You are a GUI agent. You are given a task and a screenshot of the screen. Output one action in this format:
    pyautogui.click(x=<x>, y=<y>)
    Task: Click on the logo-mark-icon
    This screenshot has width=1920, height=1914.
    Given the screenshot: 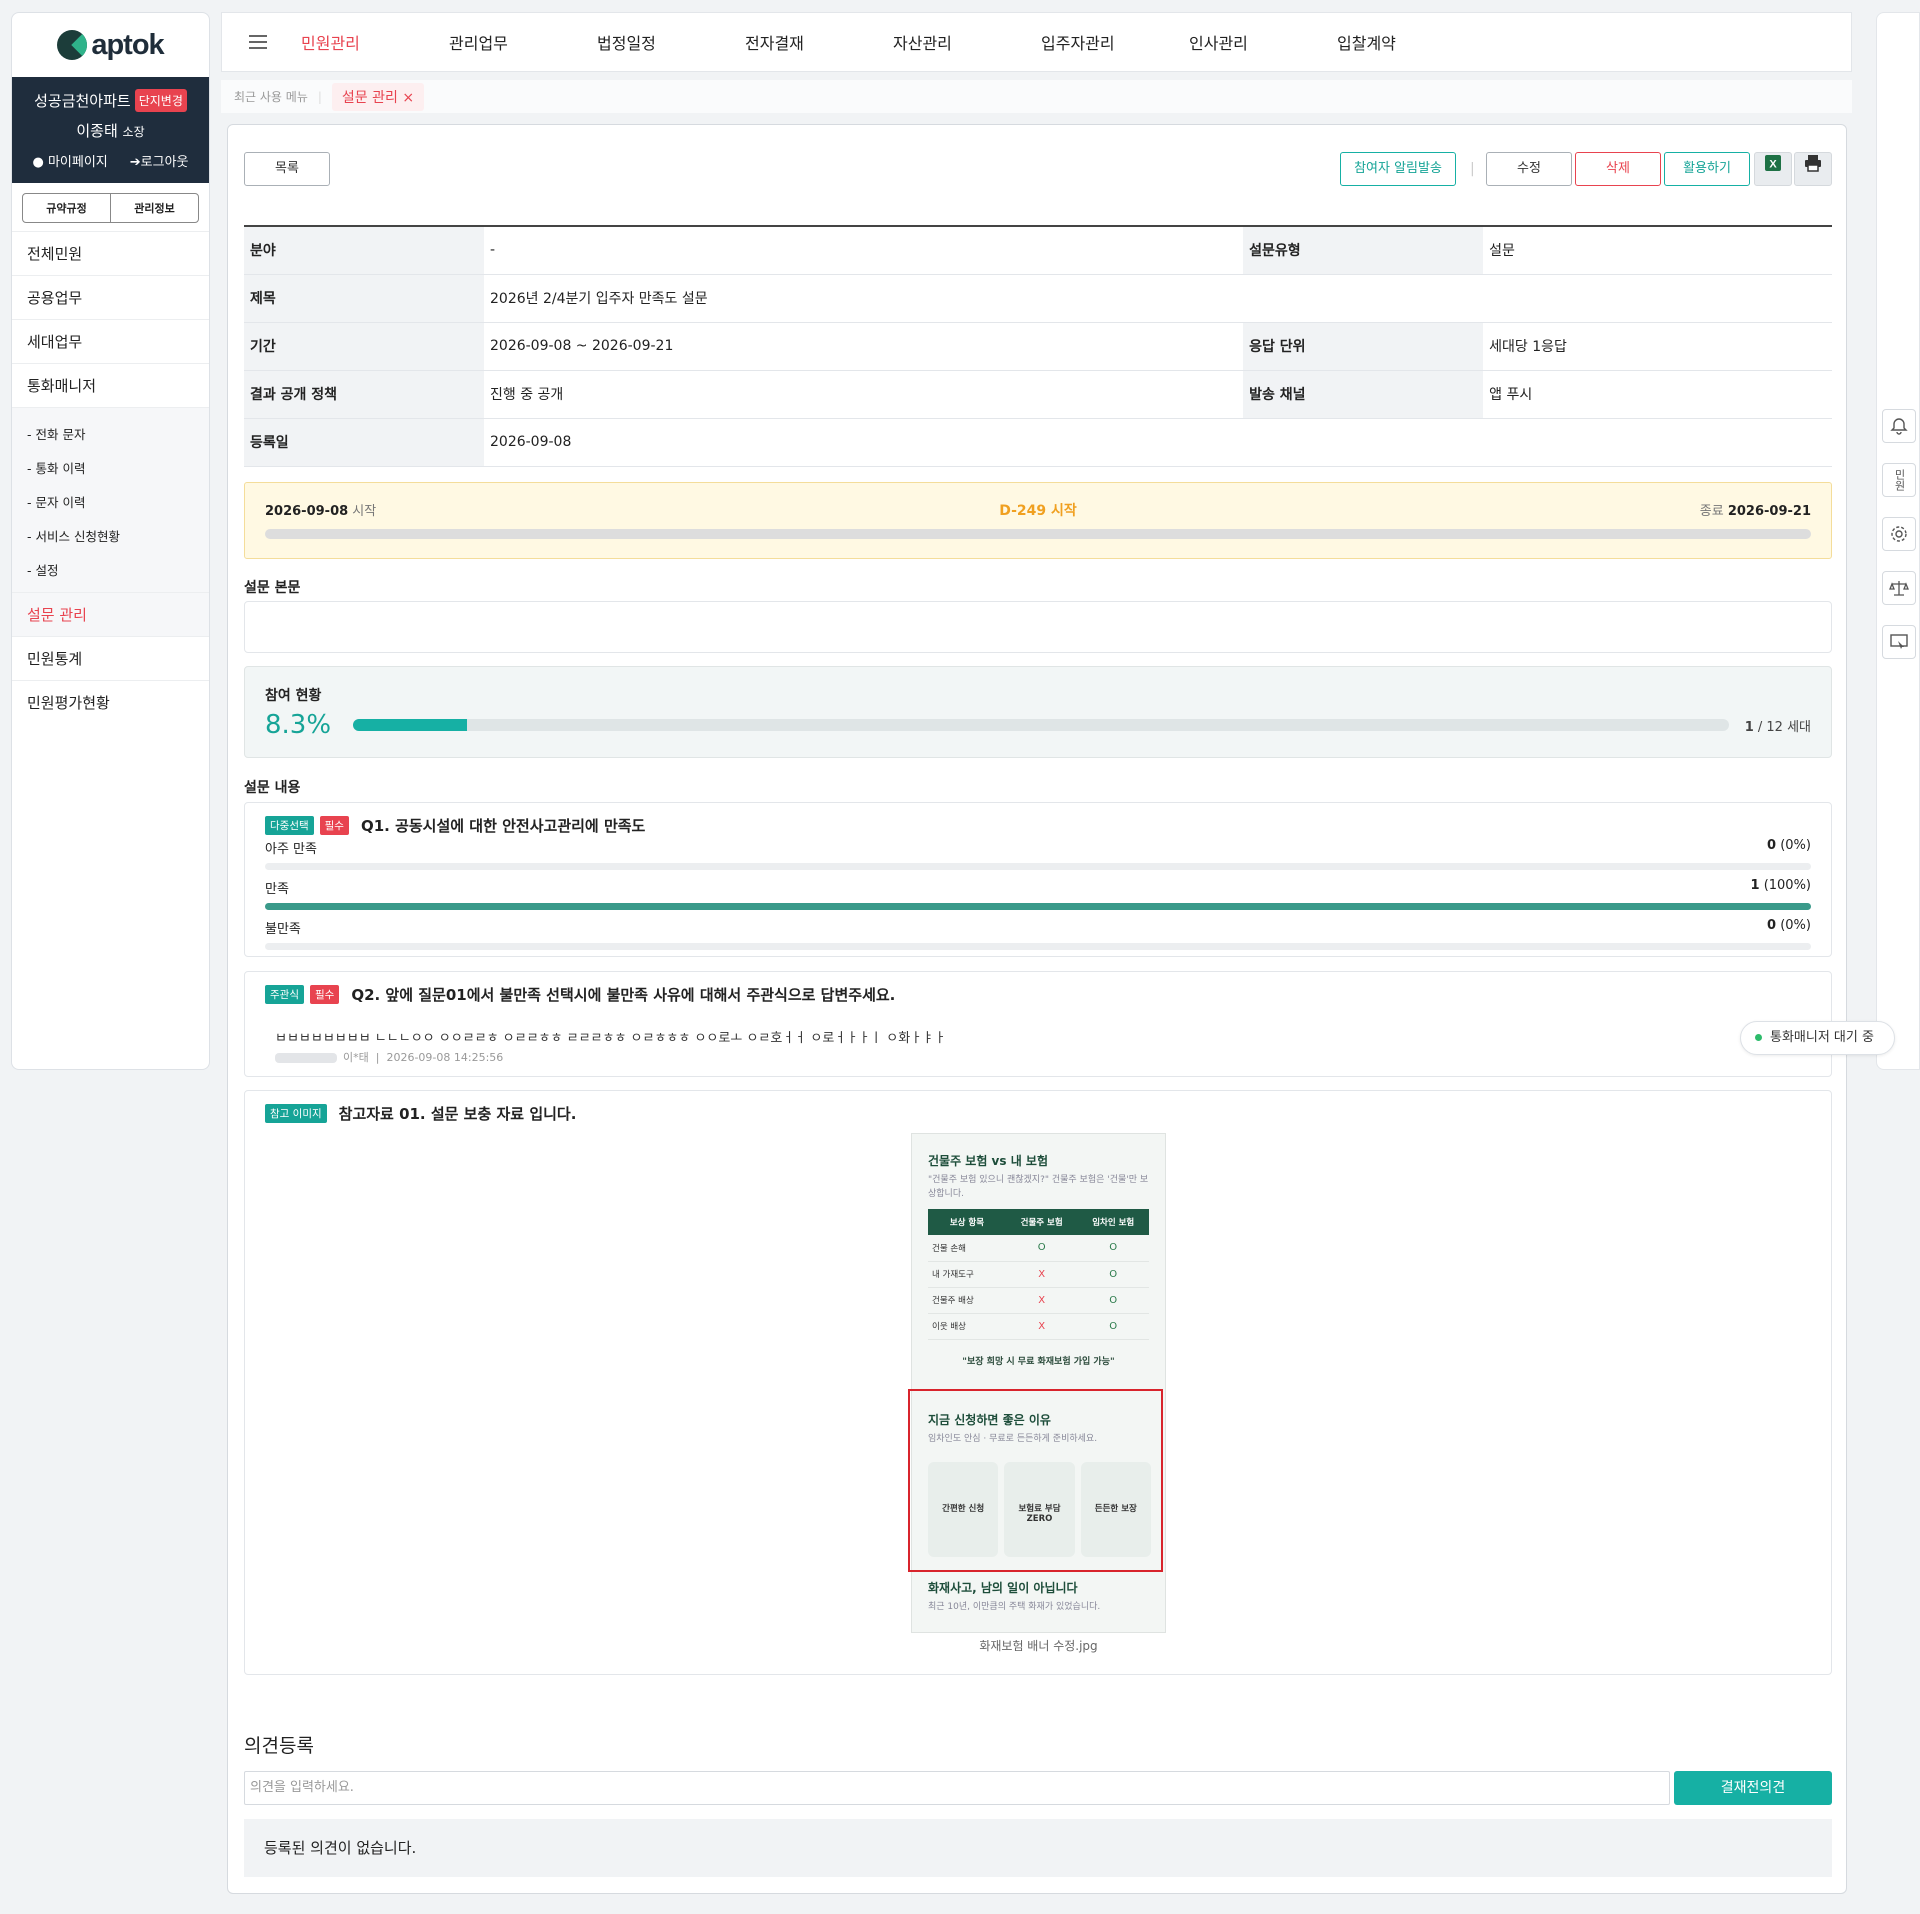 What is the action you would take?
    pyautogui.click(x=72, y=45)
    